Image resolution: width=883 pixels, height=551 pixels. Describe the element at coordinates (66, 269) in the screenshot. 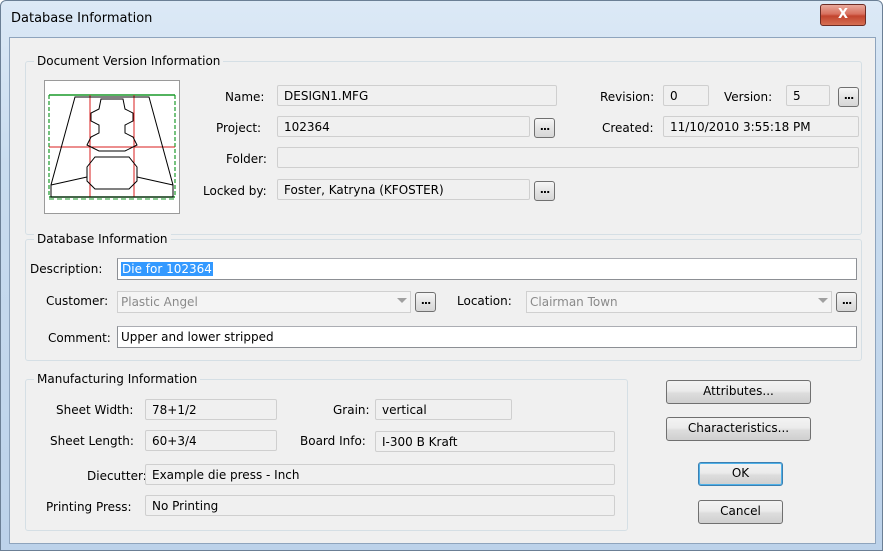

I see `description-label: Description:` at that location.